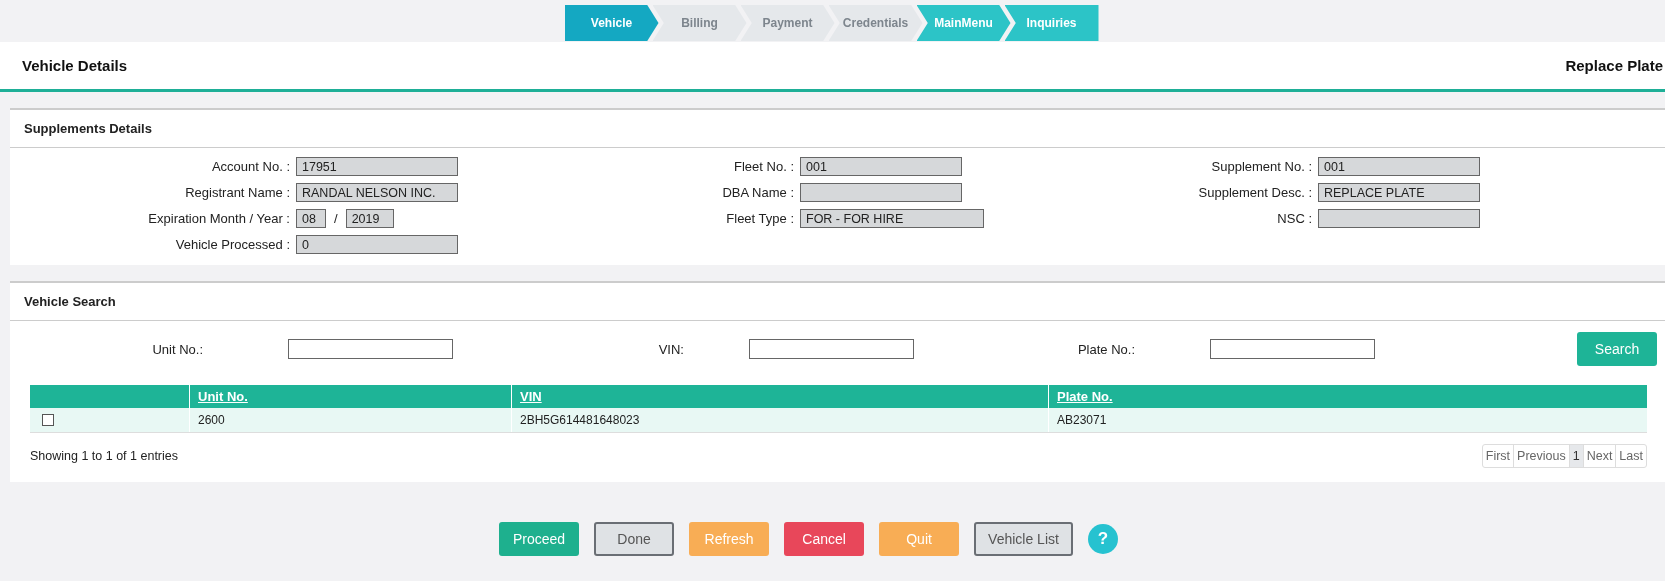  I want to click on table-cell: 2600, so click(350, 420).